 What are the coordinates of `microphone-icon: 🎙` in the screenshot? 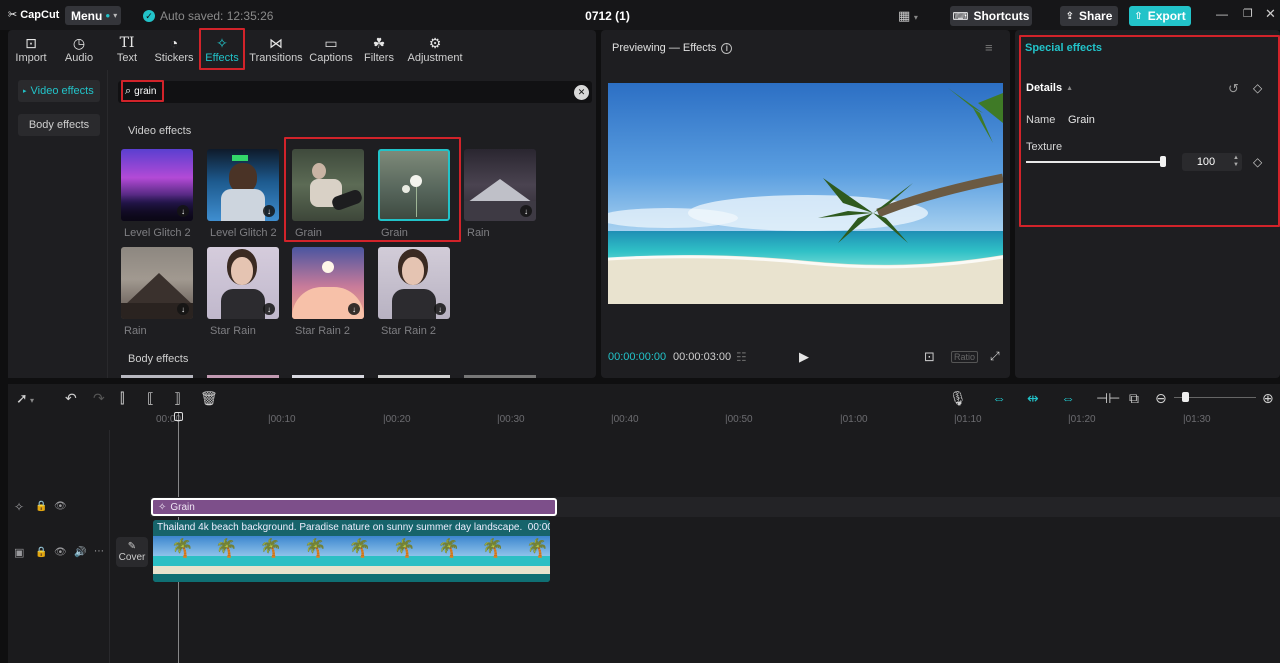 It's located at (958, 398).